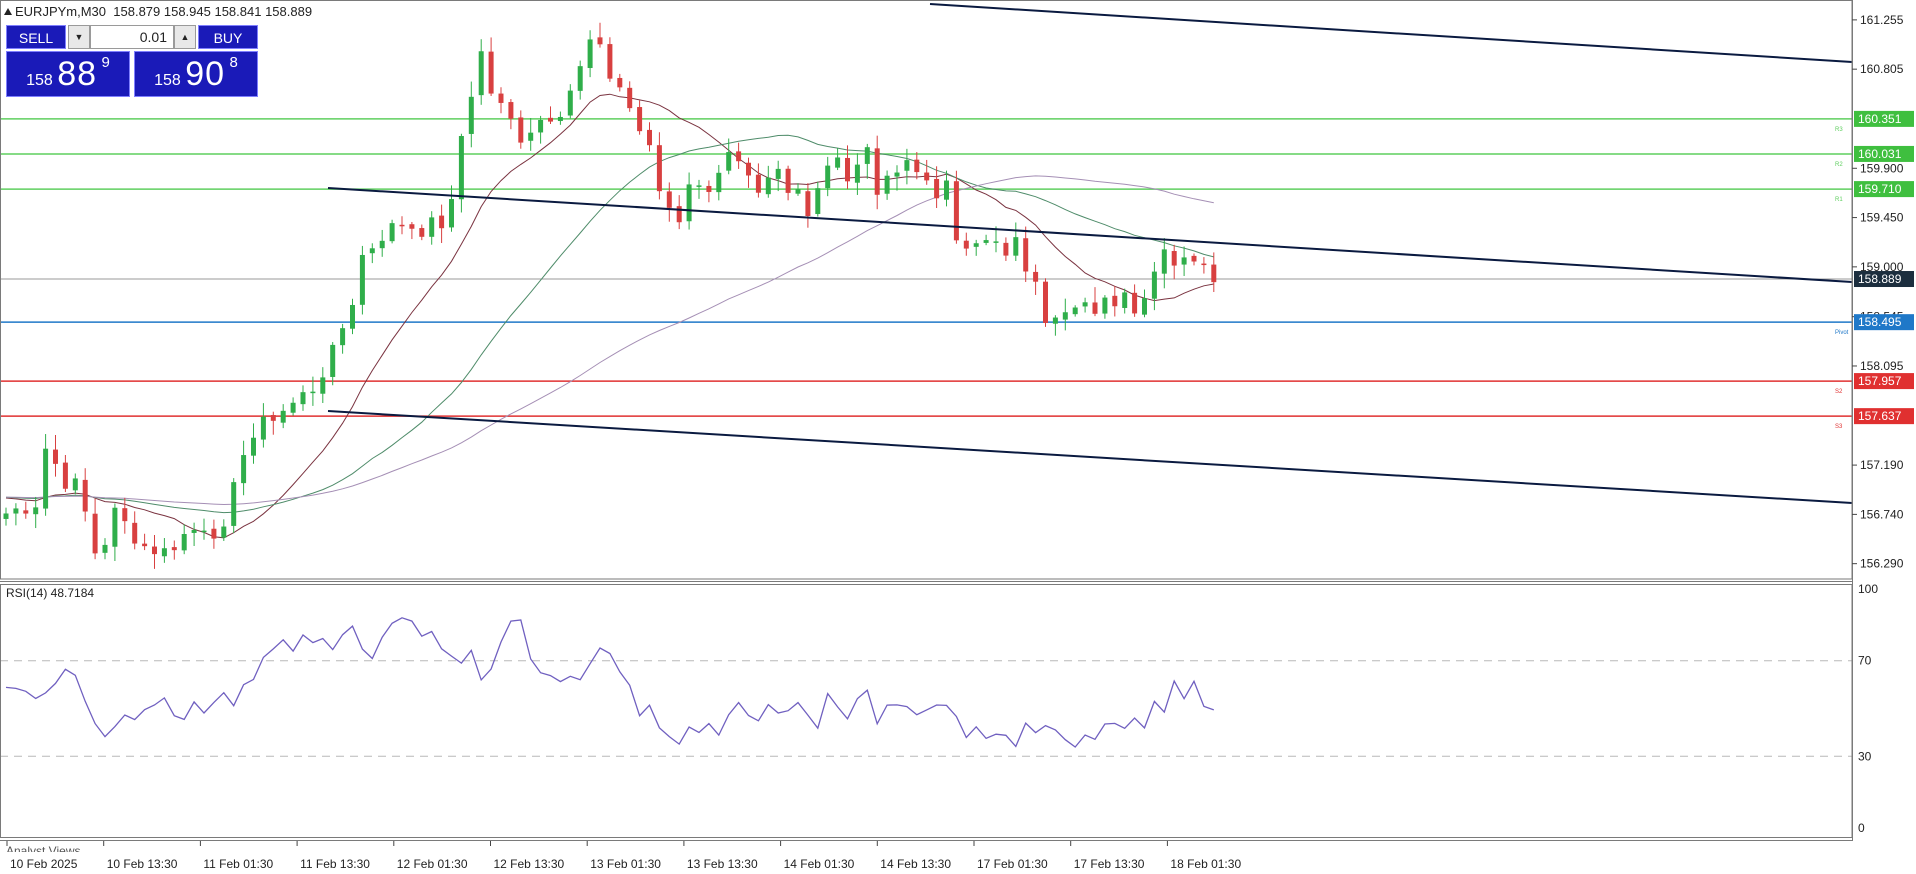  Describe the element at coordinates (915, 864) in the screenshot. I see `time-tick-label: 14 Feb 13:30` at that location.